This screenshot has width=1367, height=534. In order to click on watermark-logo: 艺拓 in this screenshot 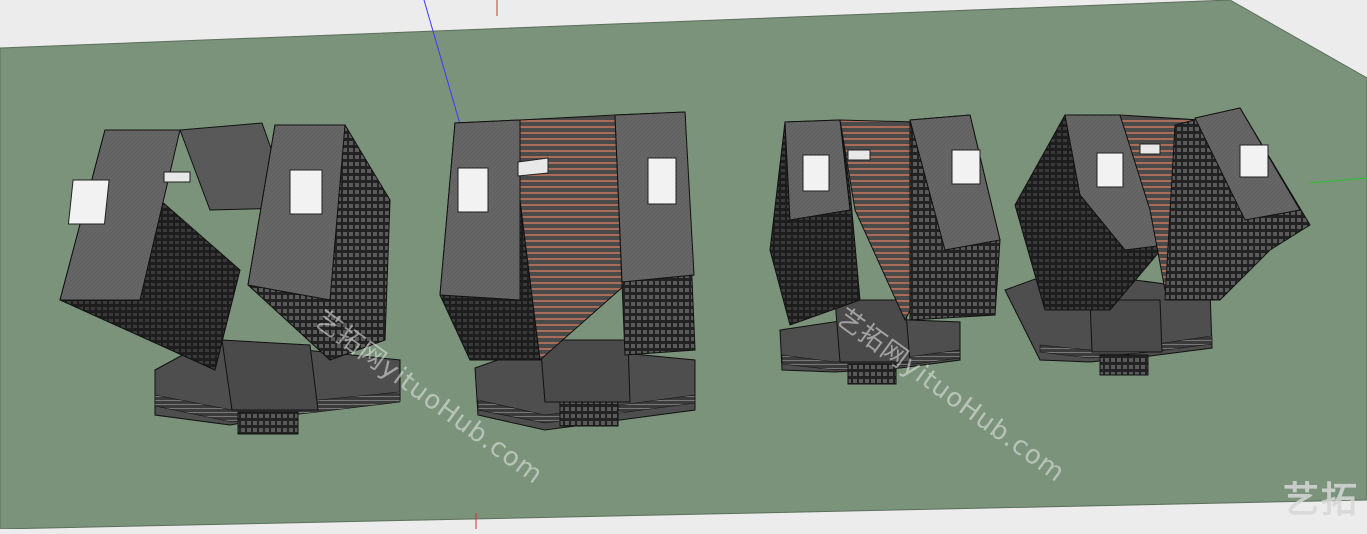, I will do `click(1320, 500)`.